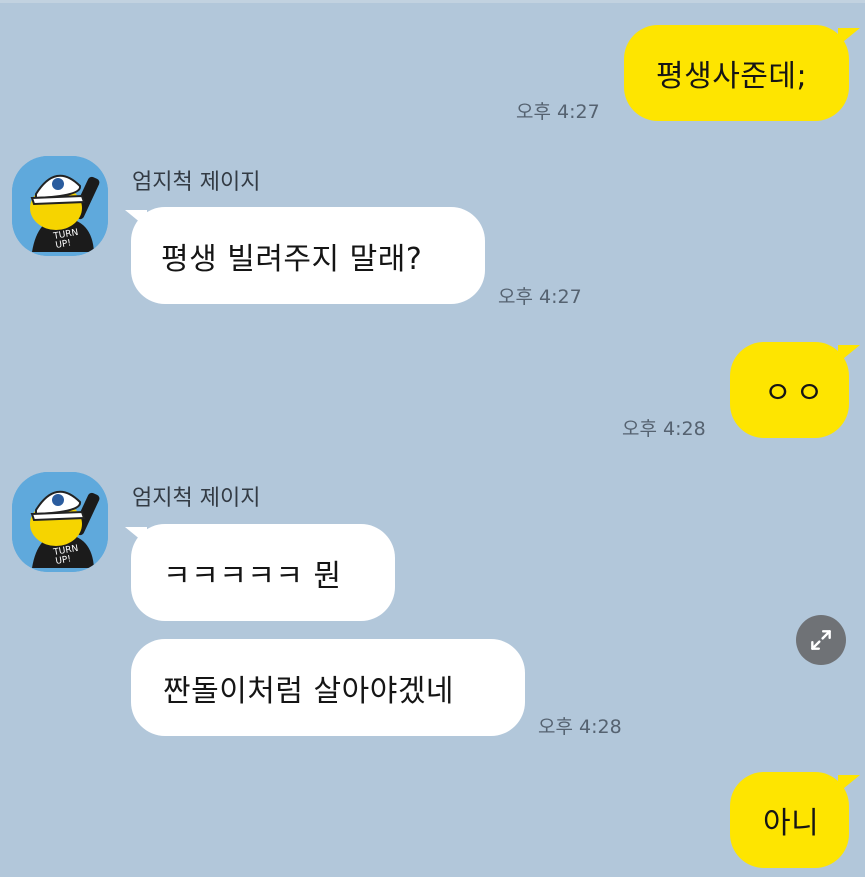 This screenshot has width=865, height=877. I want to click on message-text: ㅋㅋㅋㅋㅋ 뭔, so click(252, 576).